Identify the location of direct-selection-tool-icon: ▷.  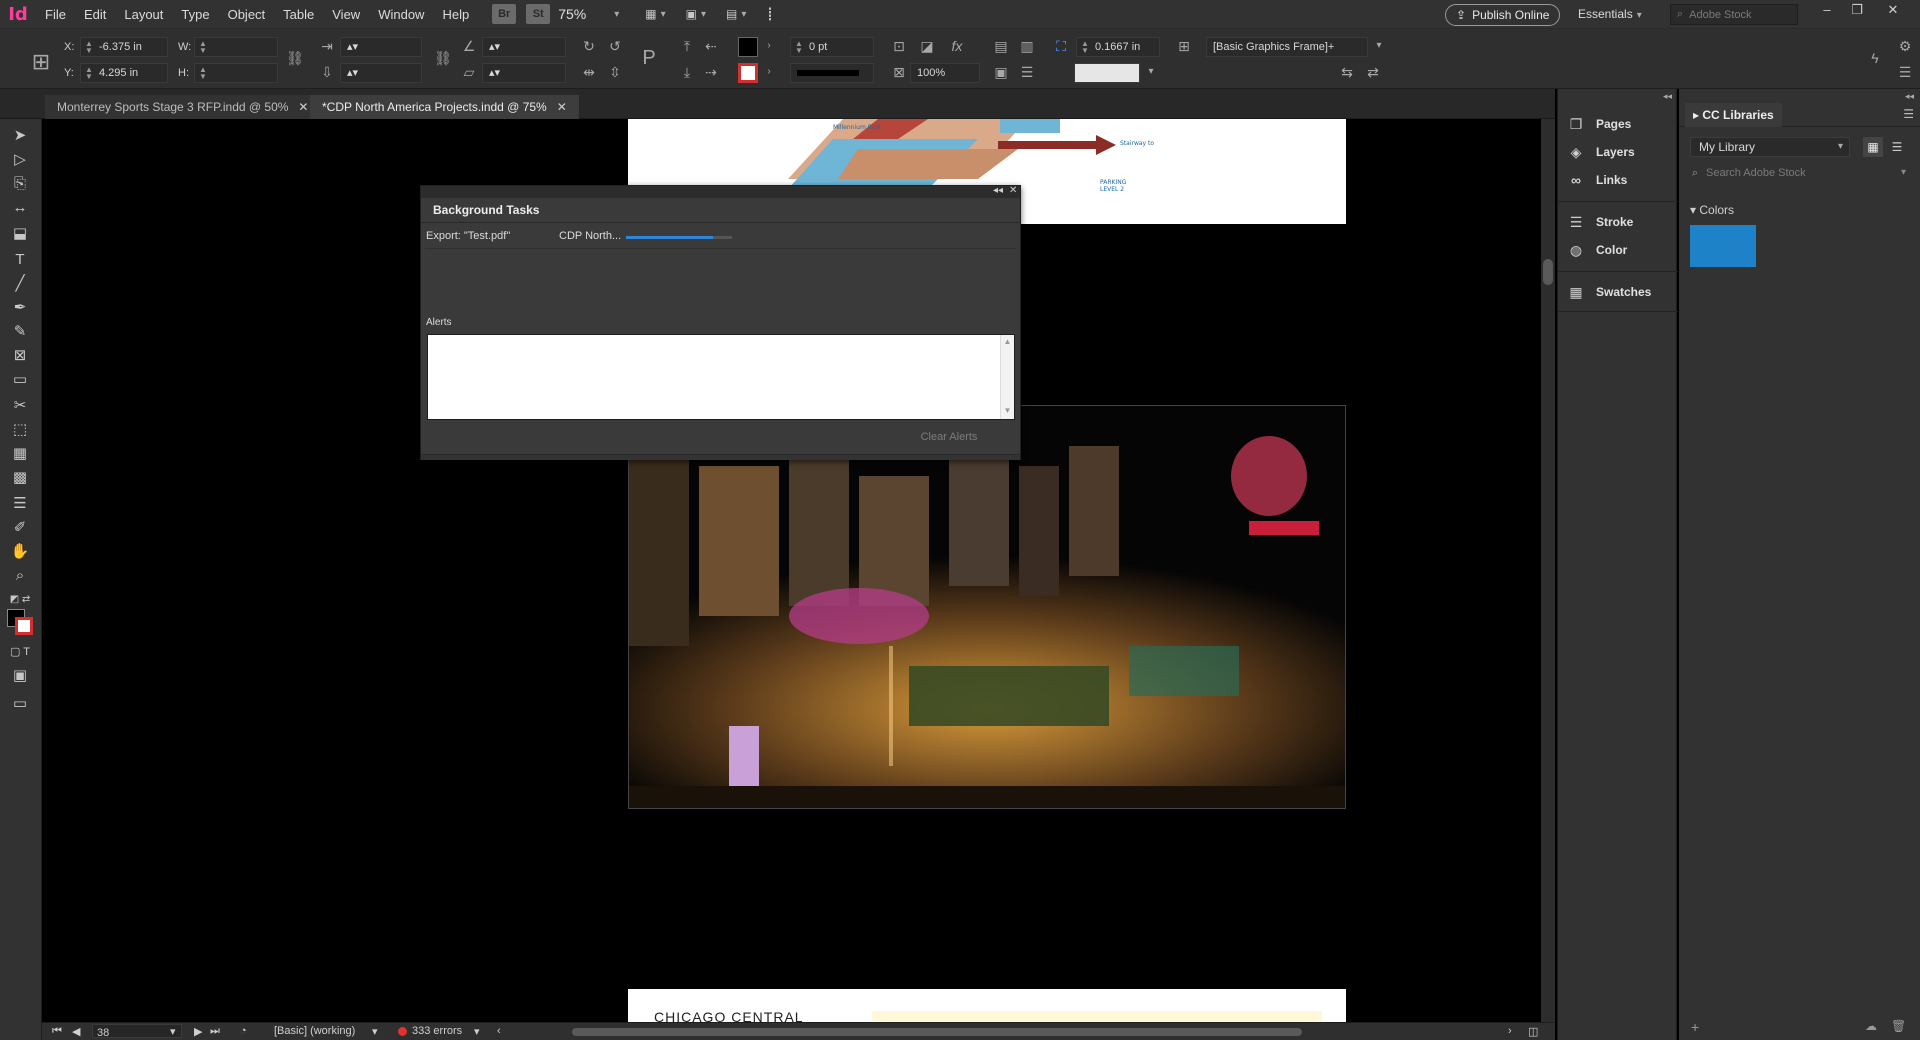
(20, 160).